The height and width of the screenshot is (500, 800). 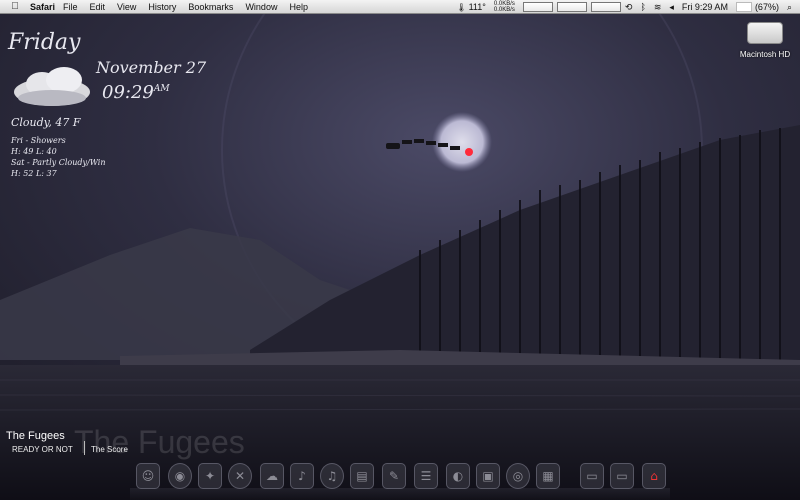 I want to click on weather-date: November 27, so click(x=151, y=67).